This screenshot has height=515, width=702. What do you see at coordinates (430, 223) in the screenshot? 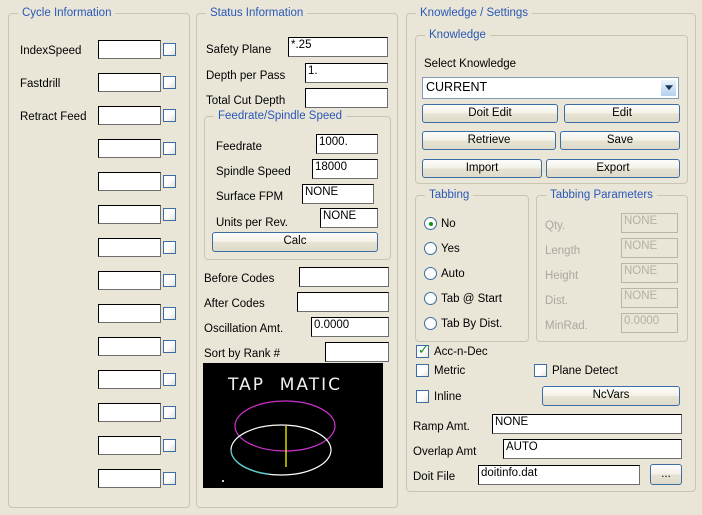
I see `radio-tabbing-no` at bounding box center [430, 223].